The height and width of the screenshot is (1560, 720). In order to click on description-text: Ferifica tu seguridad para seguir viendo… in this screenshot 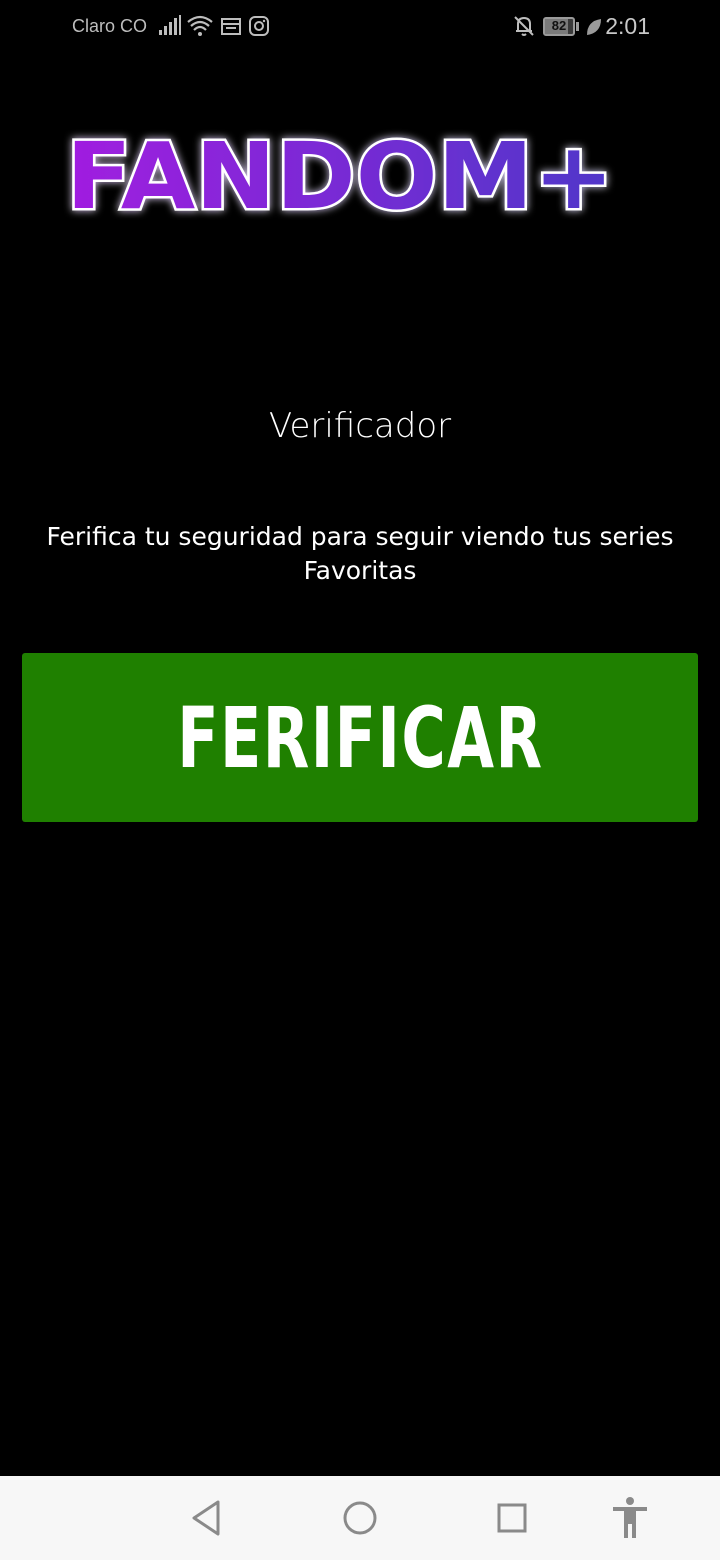, I will do `click(360, 553)`.